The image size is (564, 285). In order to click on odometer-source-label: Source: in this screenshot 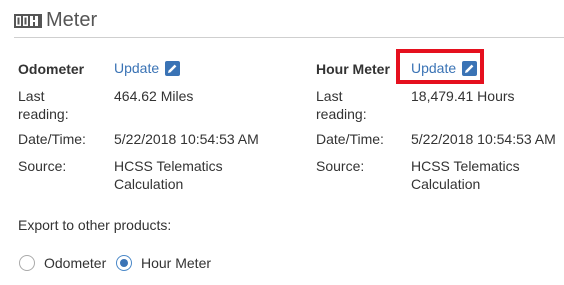, I will do `click(42, 166)`.